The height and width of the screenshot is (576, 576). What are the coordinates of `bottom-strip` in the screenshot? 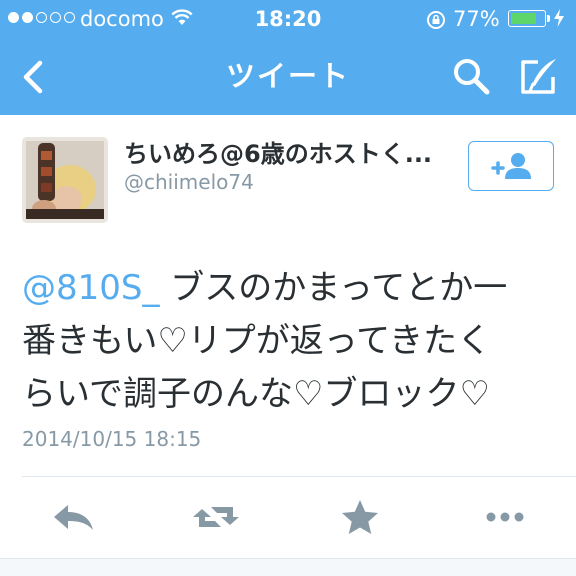 It's located at (288, 567).